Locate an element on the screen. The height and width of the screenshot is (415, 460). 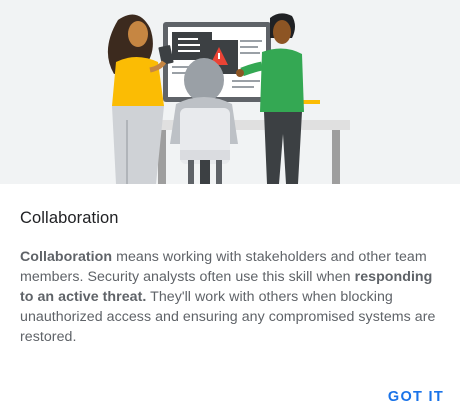
term-highlight: Collaboration is located at coordinates (66, 257).